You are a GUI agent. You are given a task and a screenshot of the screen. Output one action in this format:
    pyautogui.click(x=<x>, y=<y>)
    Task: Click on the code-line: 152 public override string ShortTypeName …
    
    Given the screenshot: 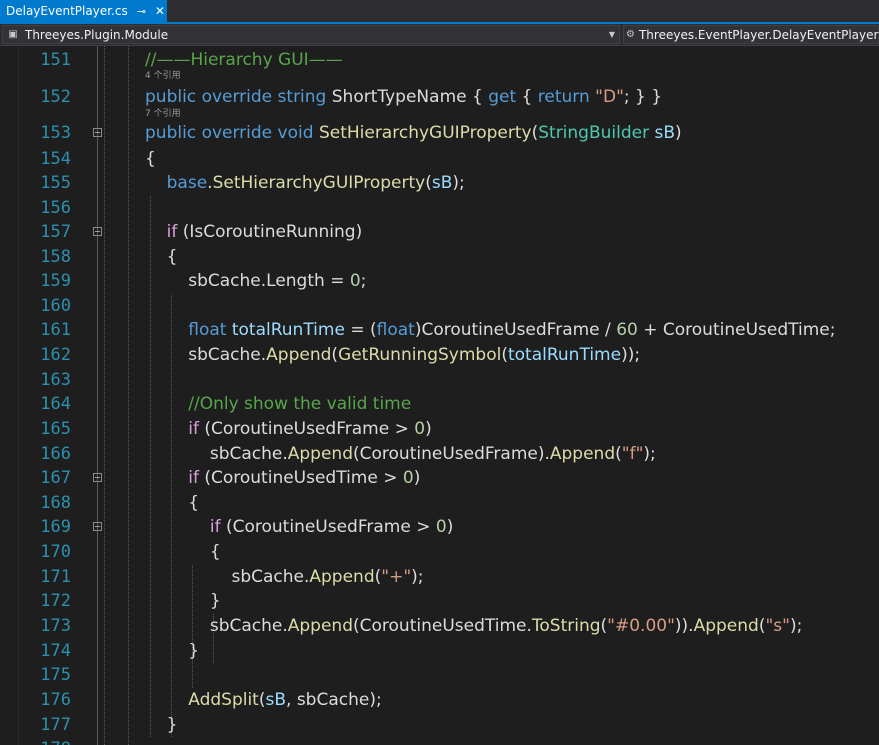 What is the action you would take?
    pyautogui.click(x=439, y=97)
    